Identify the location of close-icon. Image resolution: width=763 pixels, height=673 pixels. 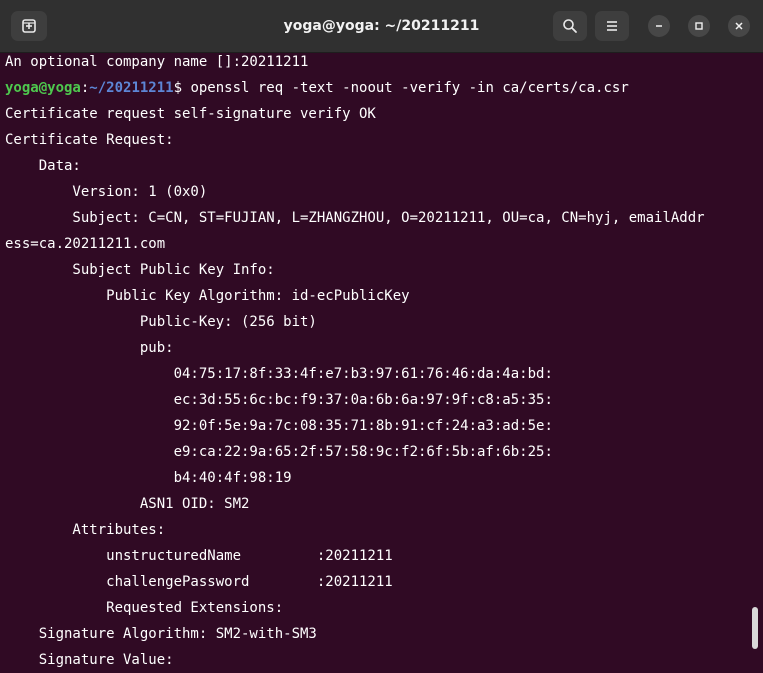
(739, 26).